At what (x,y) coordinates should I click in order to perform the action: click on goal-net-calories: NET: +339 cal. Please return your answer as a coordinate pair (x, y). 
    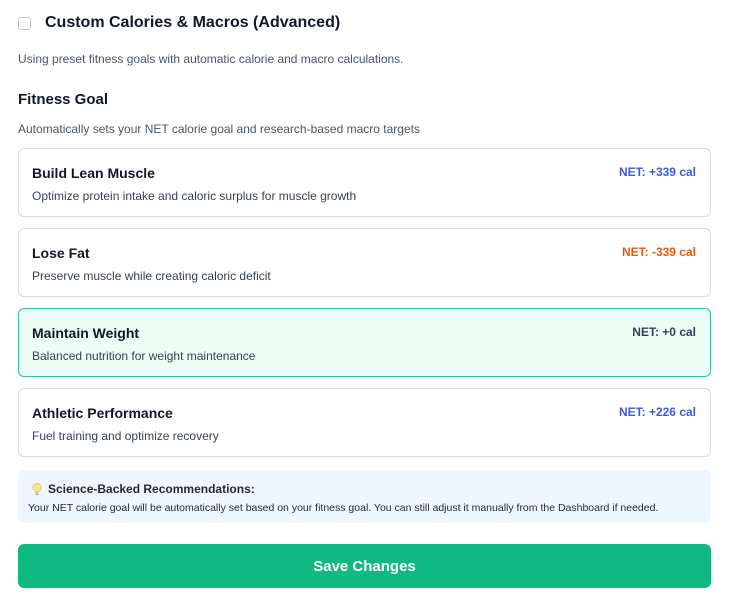
    Looking at the image, I should click on (657, 172).